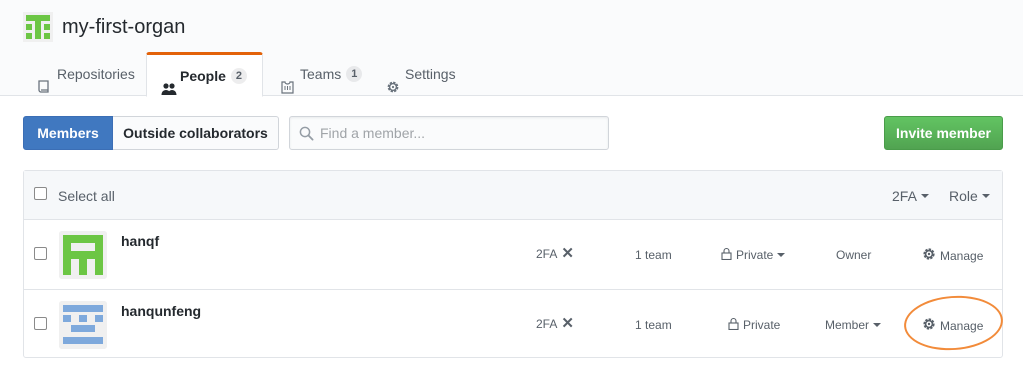  I want to click on visibility-menu: Private, so click(753, 255).